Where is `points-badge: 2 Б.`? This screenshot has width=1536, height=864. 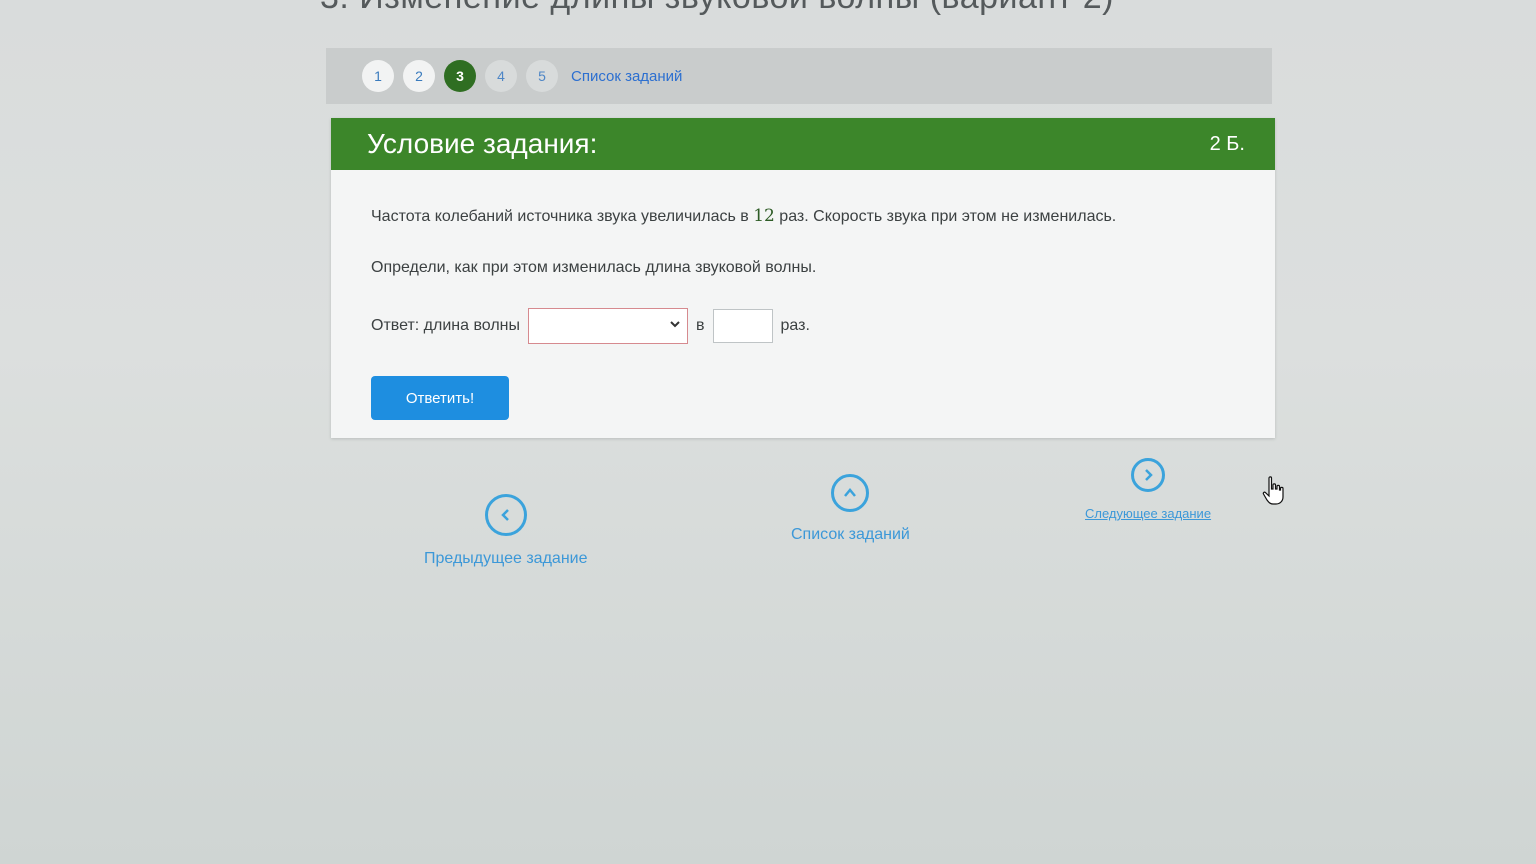
points-badge: 2 Б. is located at coordinates (1227, 143).